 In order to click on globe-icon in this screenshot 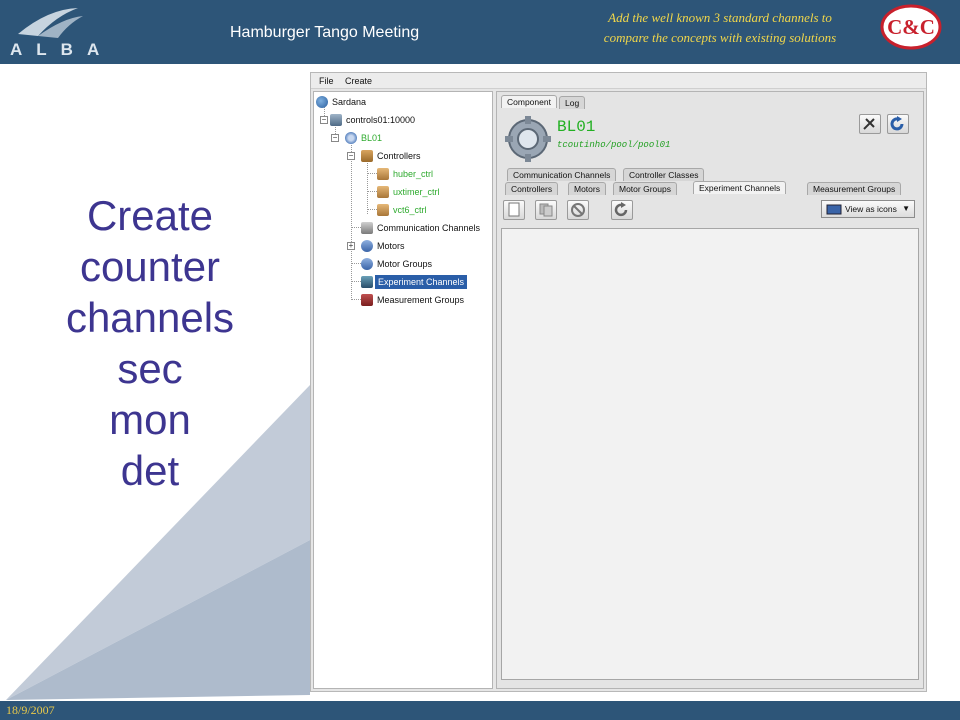, I will do `click(322, 102)`.